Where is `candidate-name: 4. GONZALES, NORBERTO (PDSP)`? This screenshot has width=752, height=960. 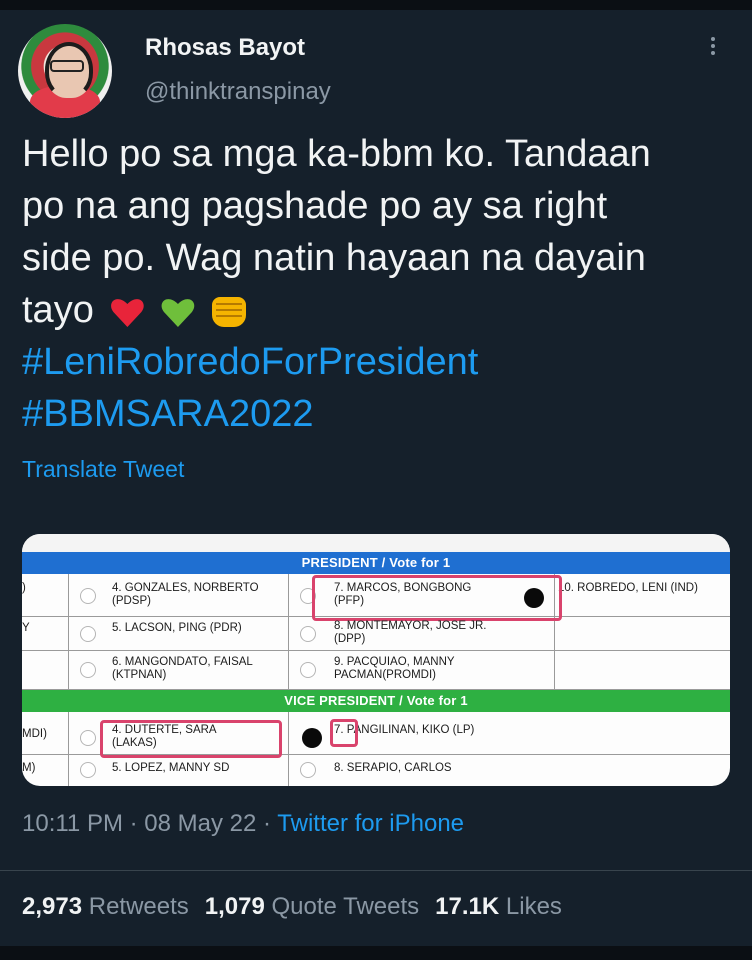
candidate-name: 4. GONZALES, NORBERTO (PDSP) is located at coordinates (185, 594).